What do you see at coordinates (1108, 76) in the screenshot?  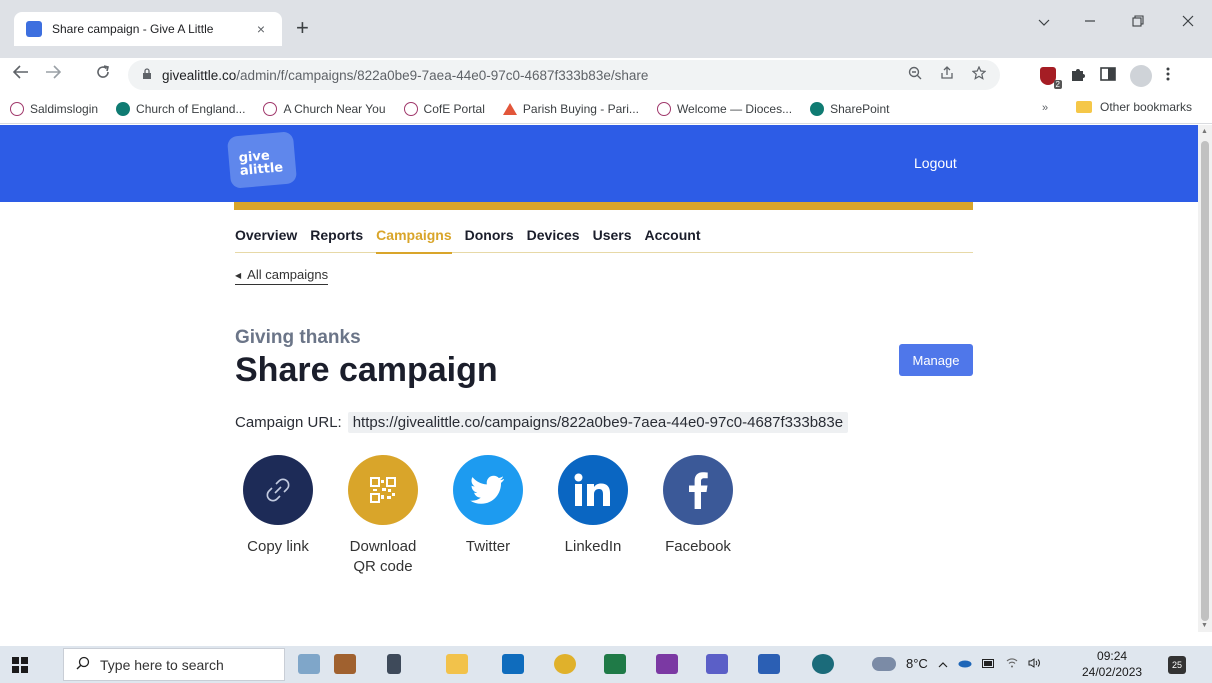 I see `side-panel-icon` at bounding box center [1108, 76].